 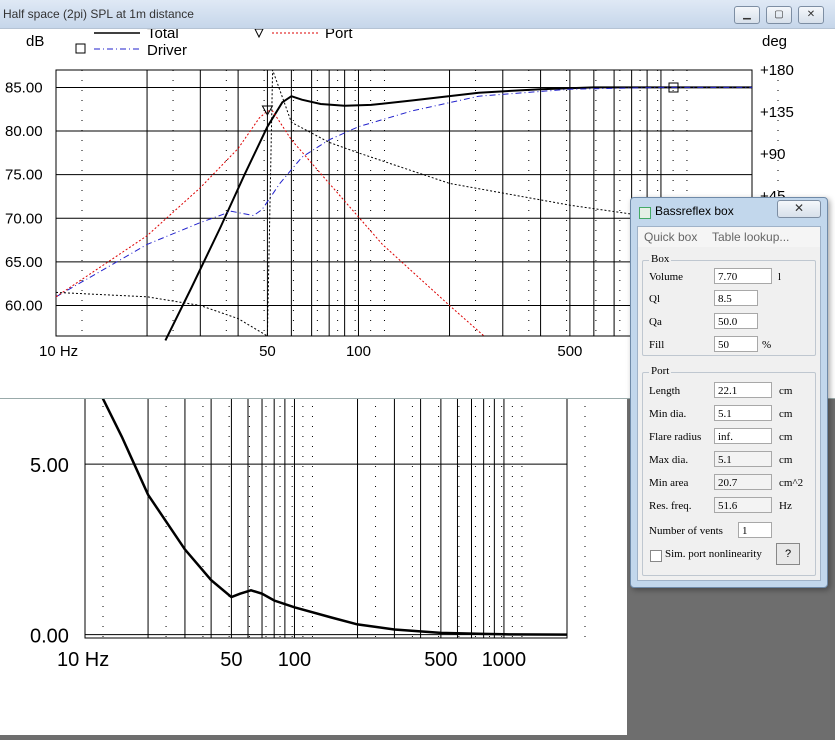 I want to click on max-dia-unit: cm, so click(x=786, y=460).